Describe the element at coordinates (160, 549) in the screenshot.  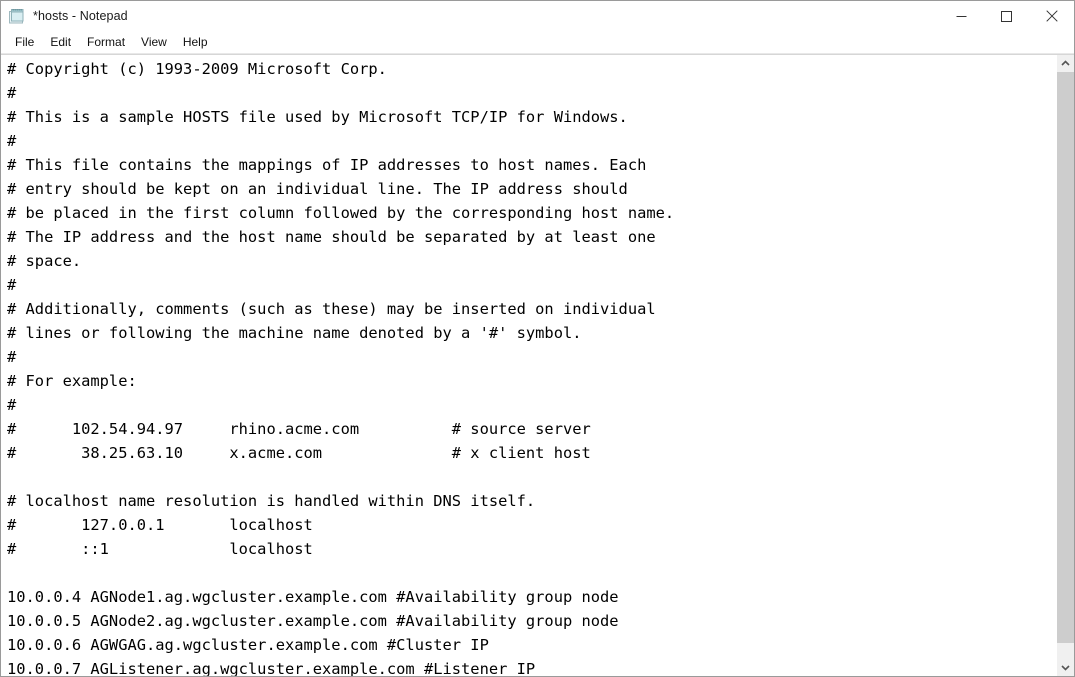
I see `editor-line: # ::1 localhost` at that location.